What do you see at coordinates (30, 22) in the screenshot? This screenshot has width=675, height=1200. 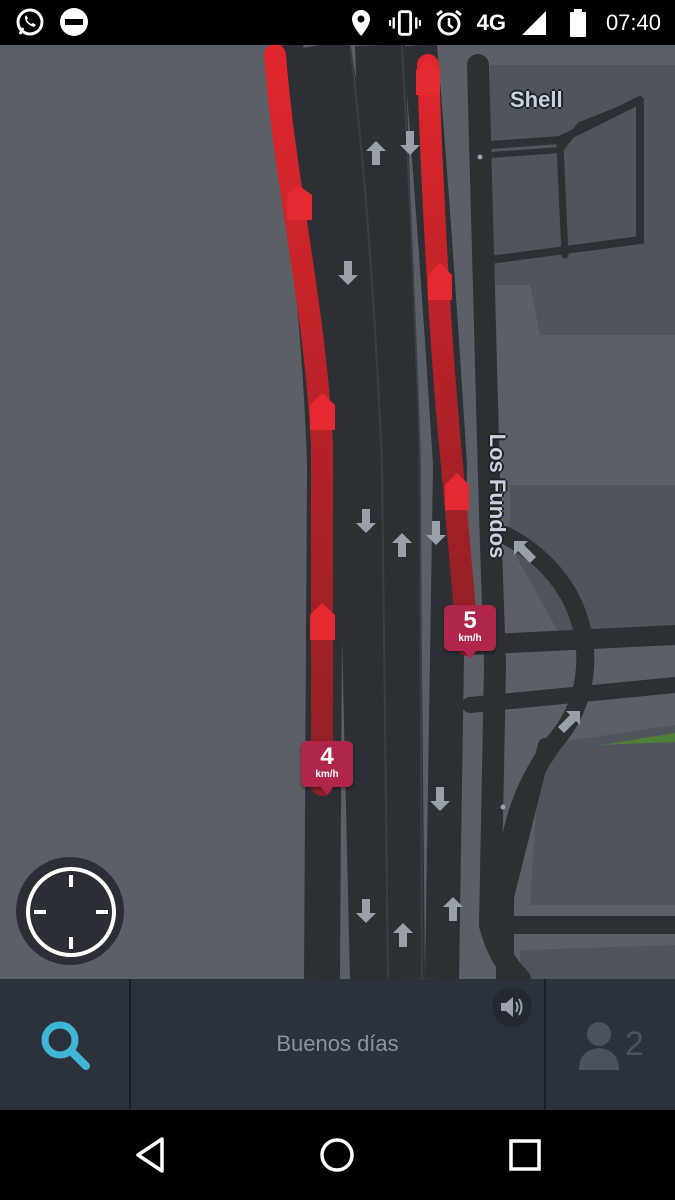 I see `whatsapp-icon` at bounding box center [30, 22].